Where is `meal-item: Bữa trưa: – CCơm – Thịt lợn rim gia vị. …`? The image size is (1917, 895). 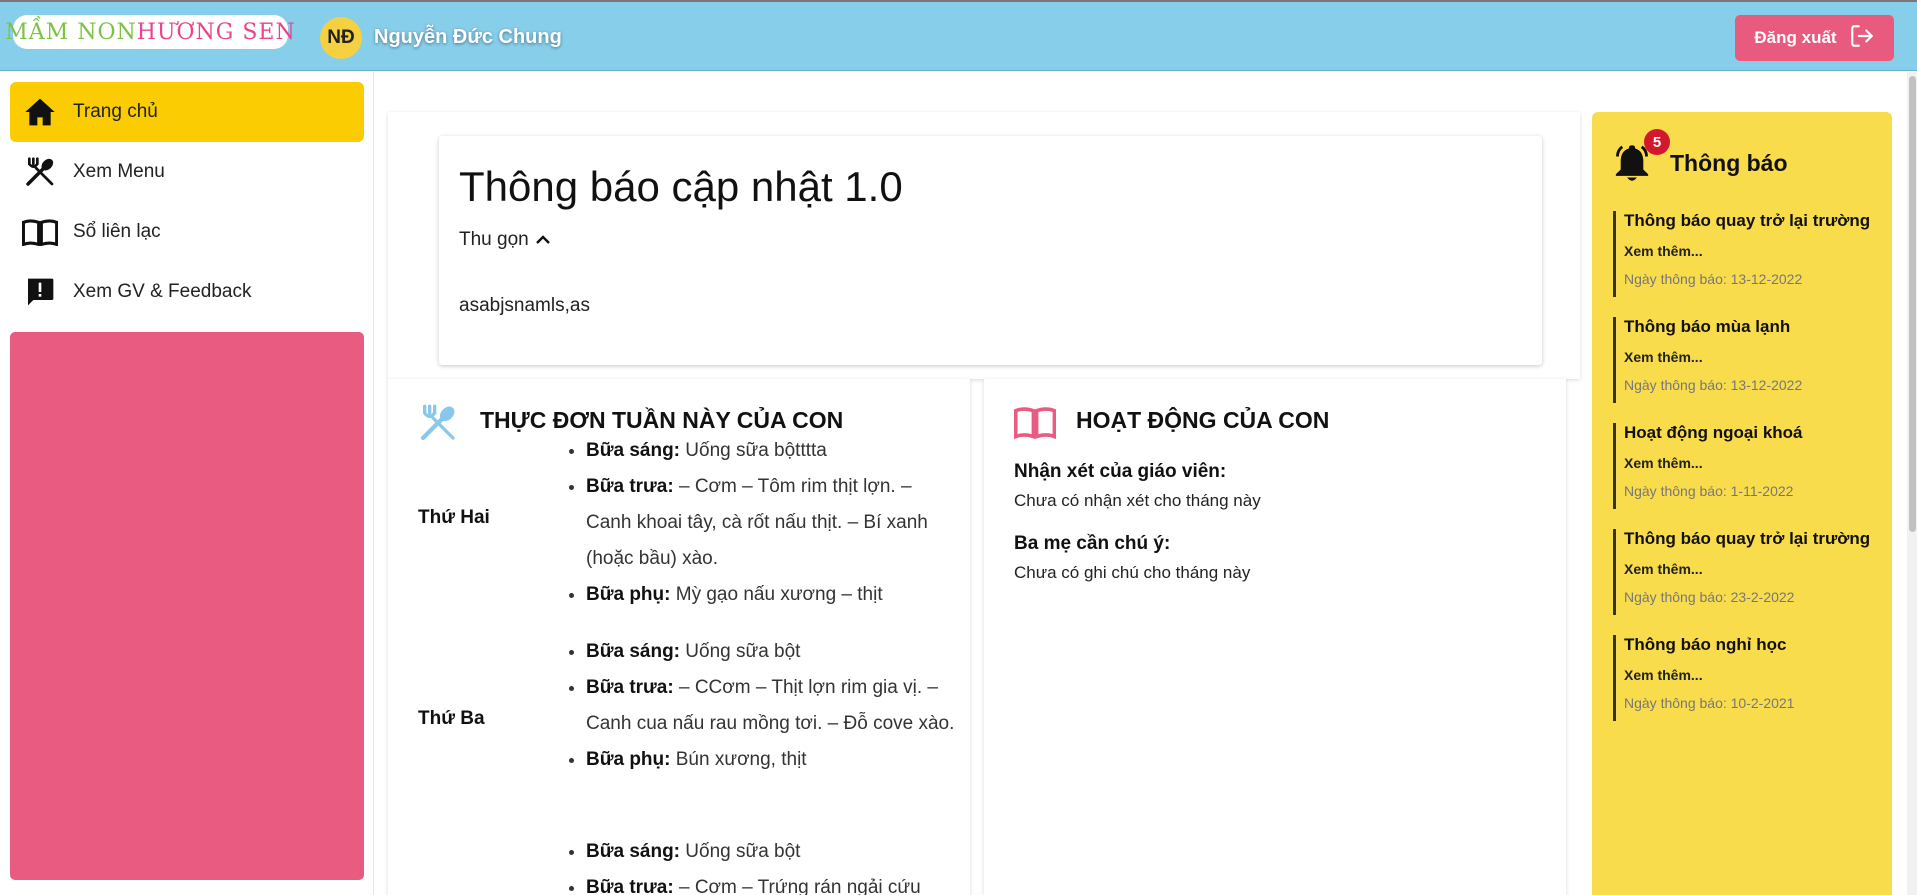 meal-item: Bữa trưa: – CCơm – Thịt lợn rim gia vị. … is located at coordinates (771, 706).